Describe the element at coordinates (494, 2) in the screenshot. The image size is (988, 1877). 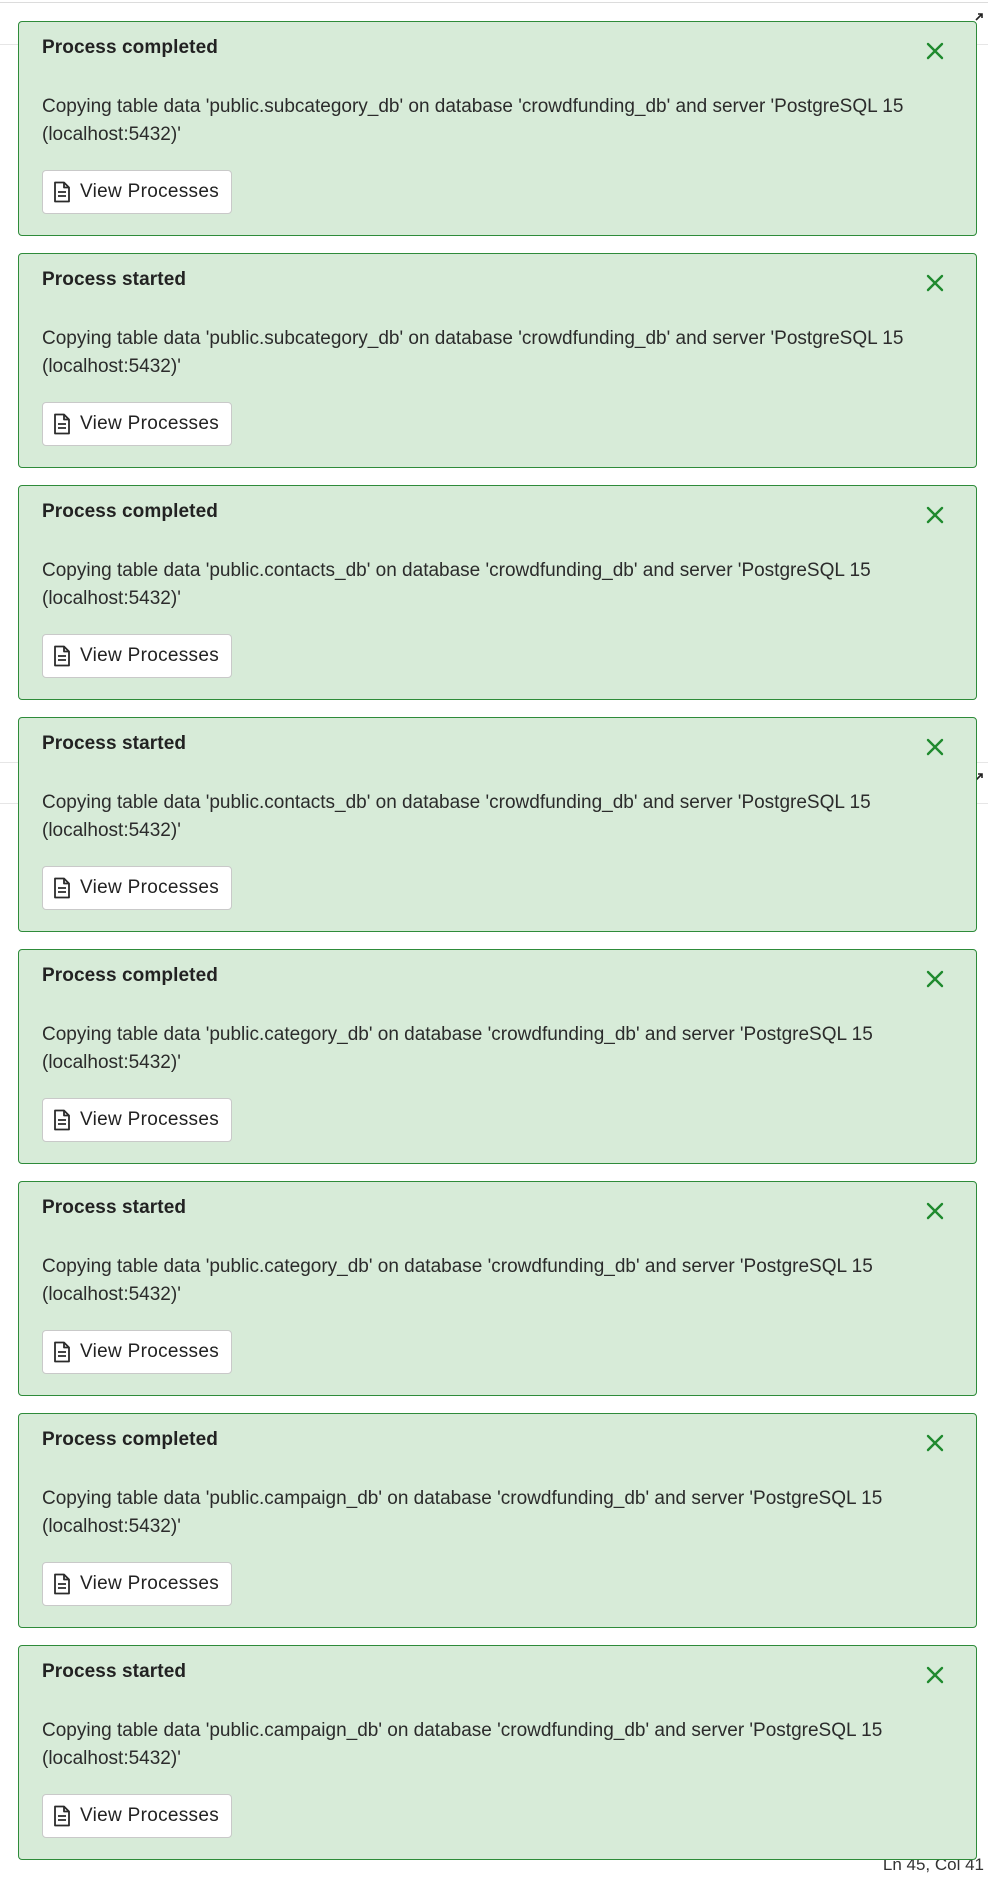
I see `background-divider` at that location.